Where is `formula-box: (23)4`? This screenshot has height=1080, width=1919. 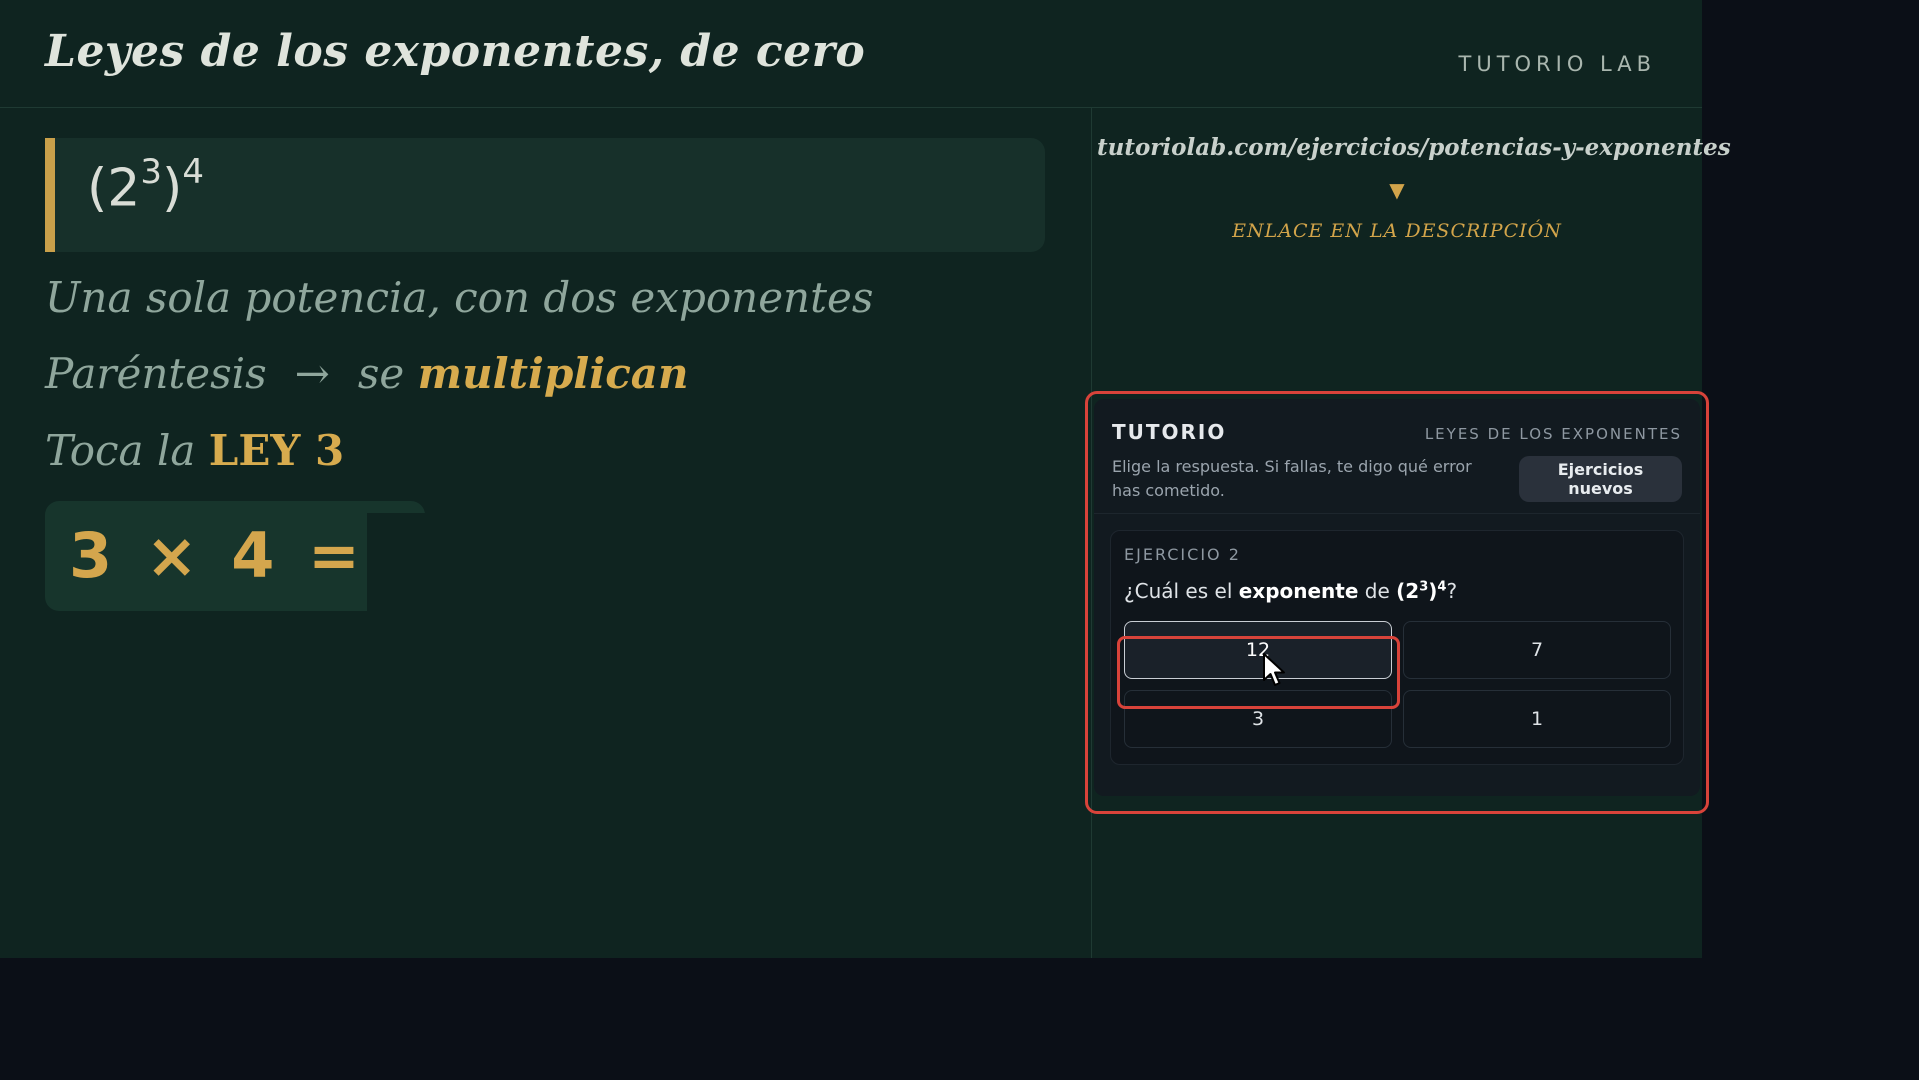
formula-box: (23)4 is located at coordinates (545, 195).